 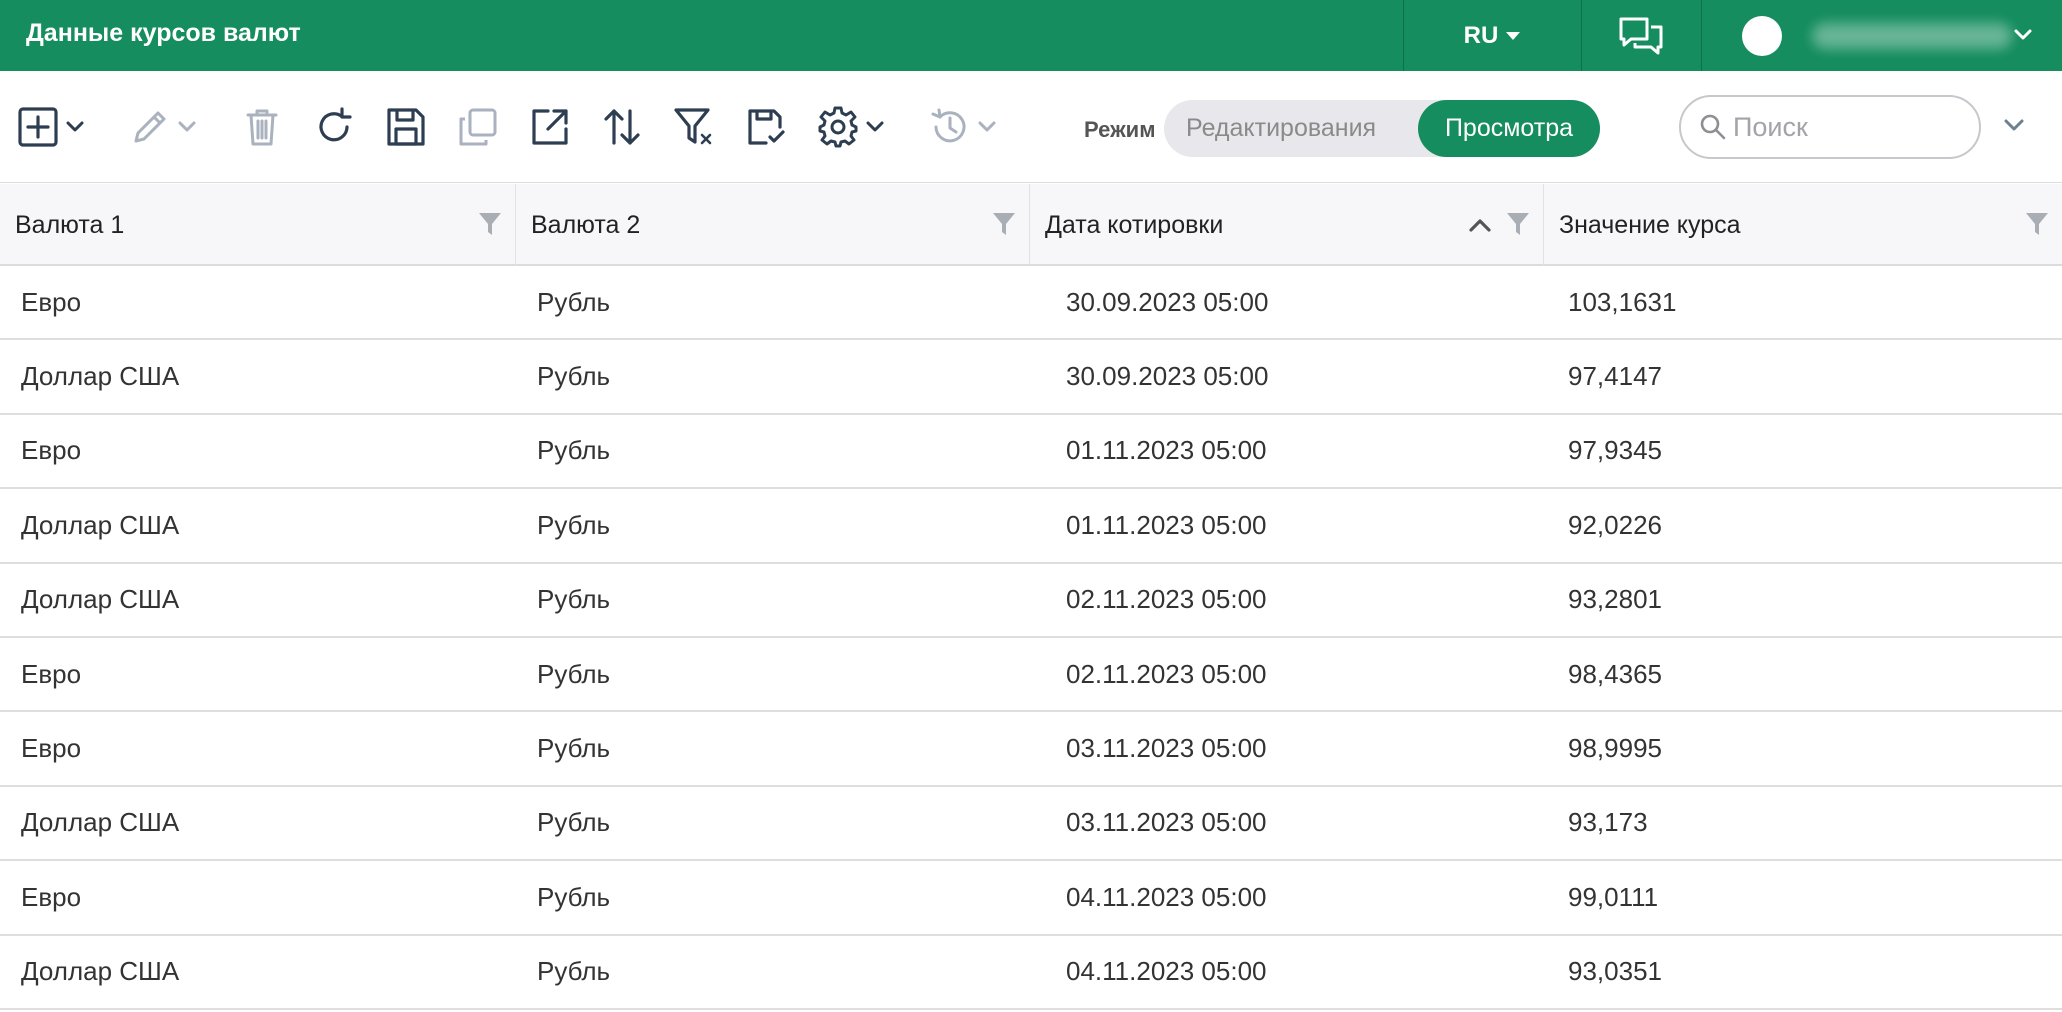 What do you see at coordinates (1031, 973) in the screenshot?
I see `table-row: Доллар США Рубль 04.11.2023 05:00 93,0351` at bounding box center [1031, 973].